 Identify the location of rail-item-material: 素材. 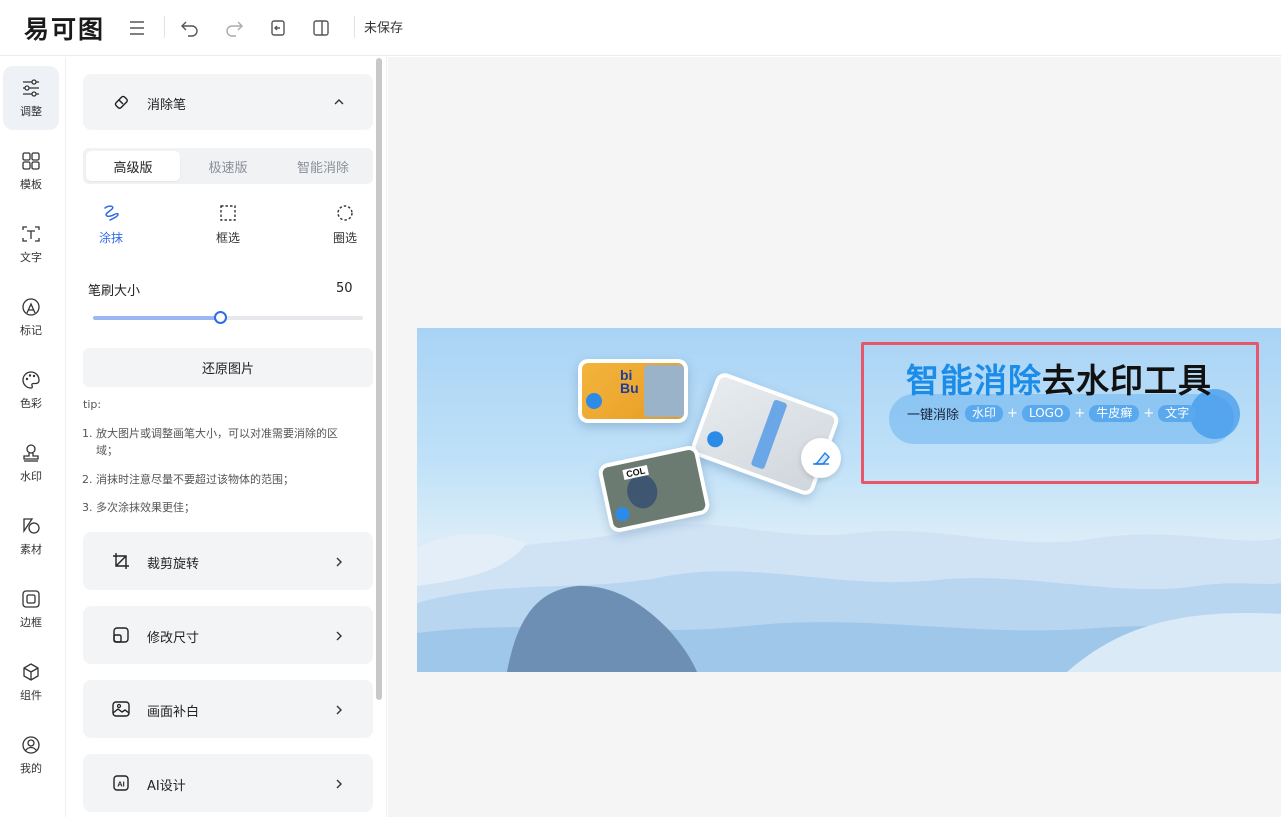
(31, 536).